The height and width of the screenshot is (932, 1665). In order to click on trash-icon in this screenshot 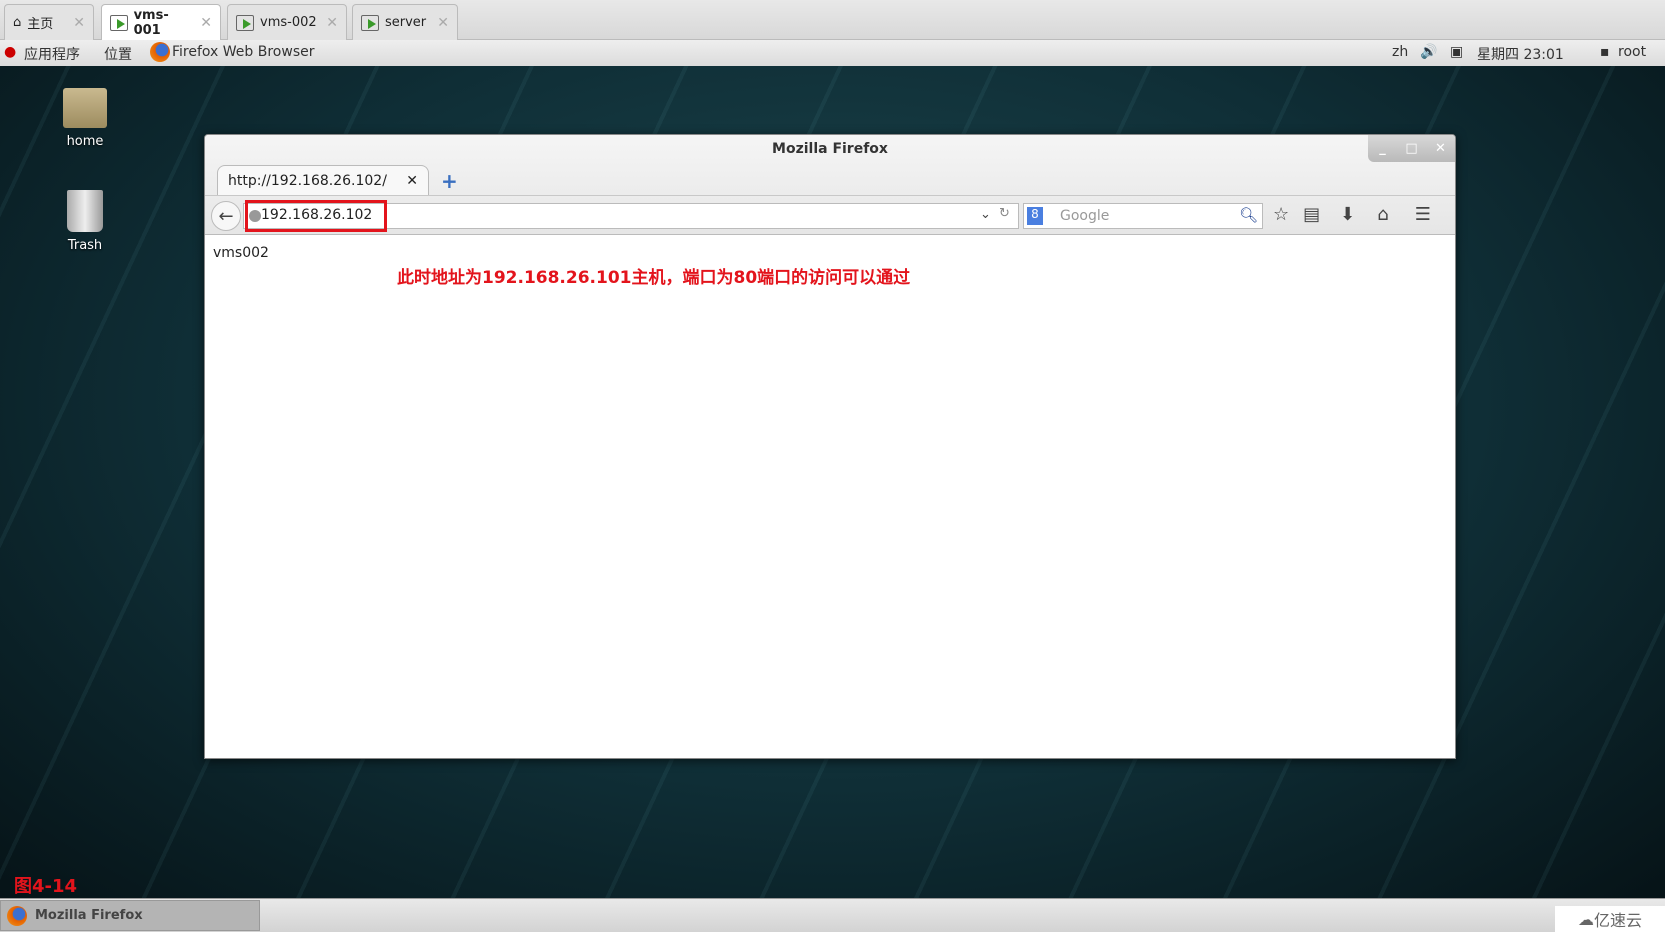, I will do `click(85, 211)`.